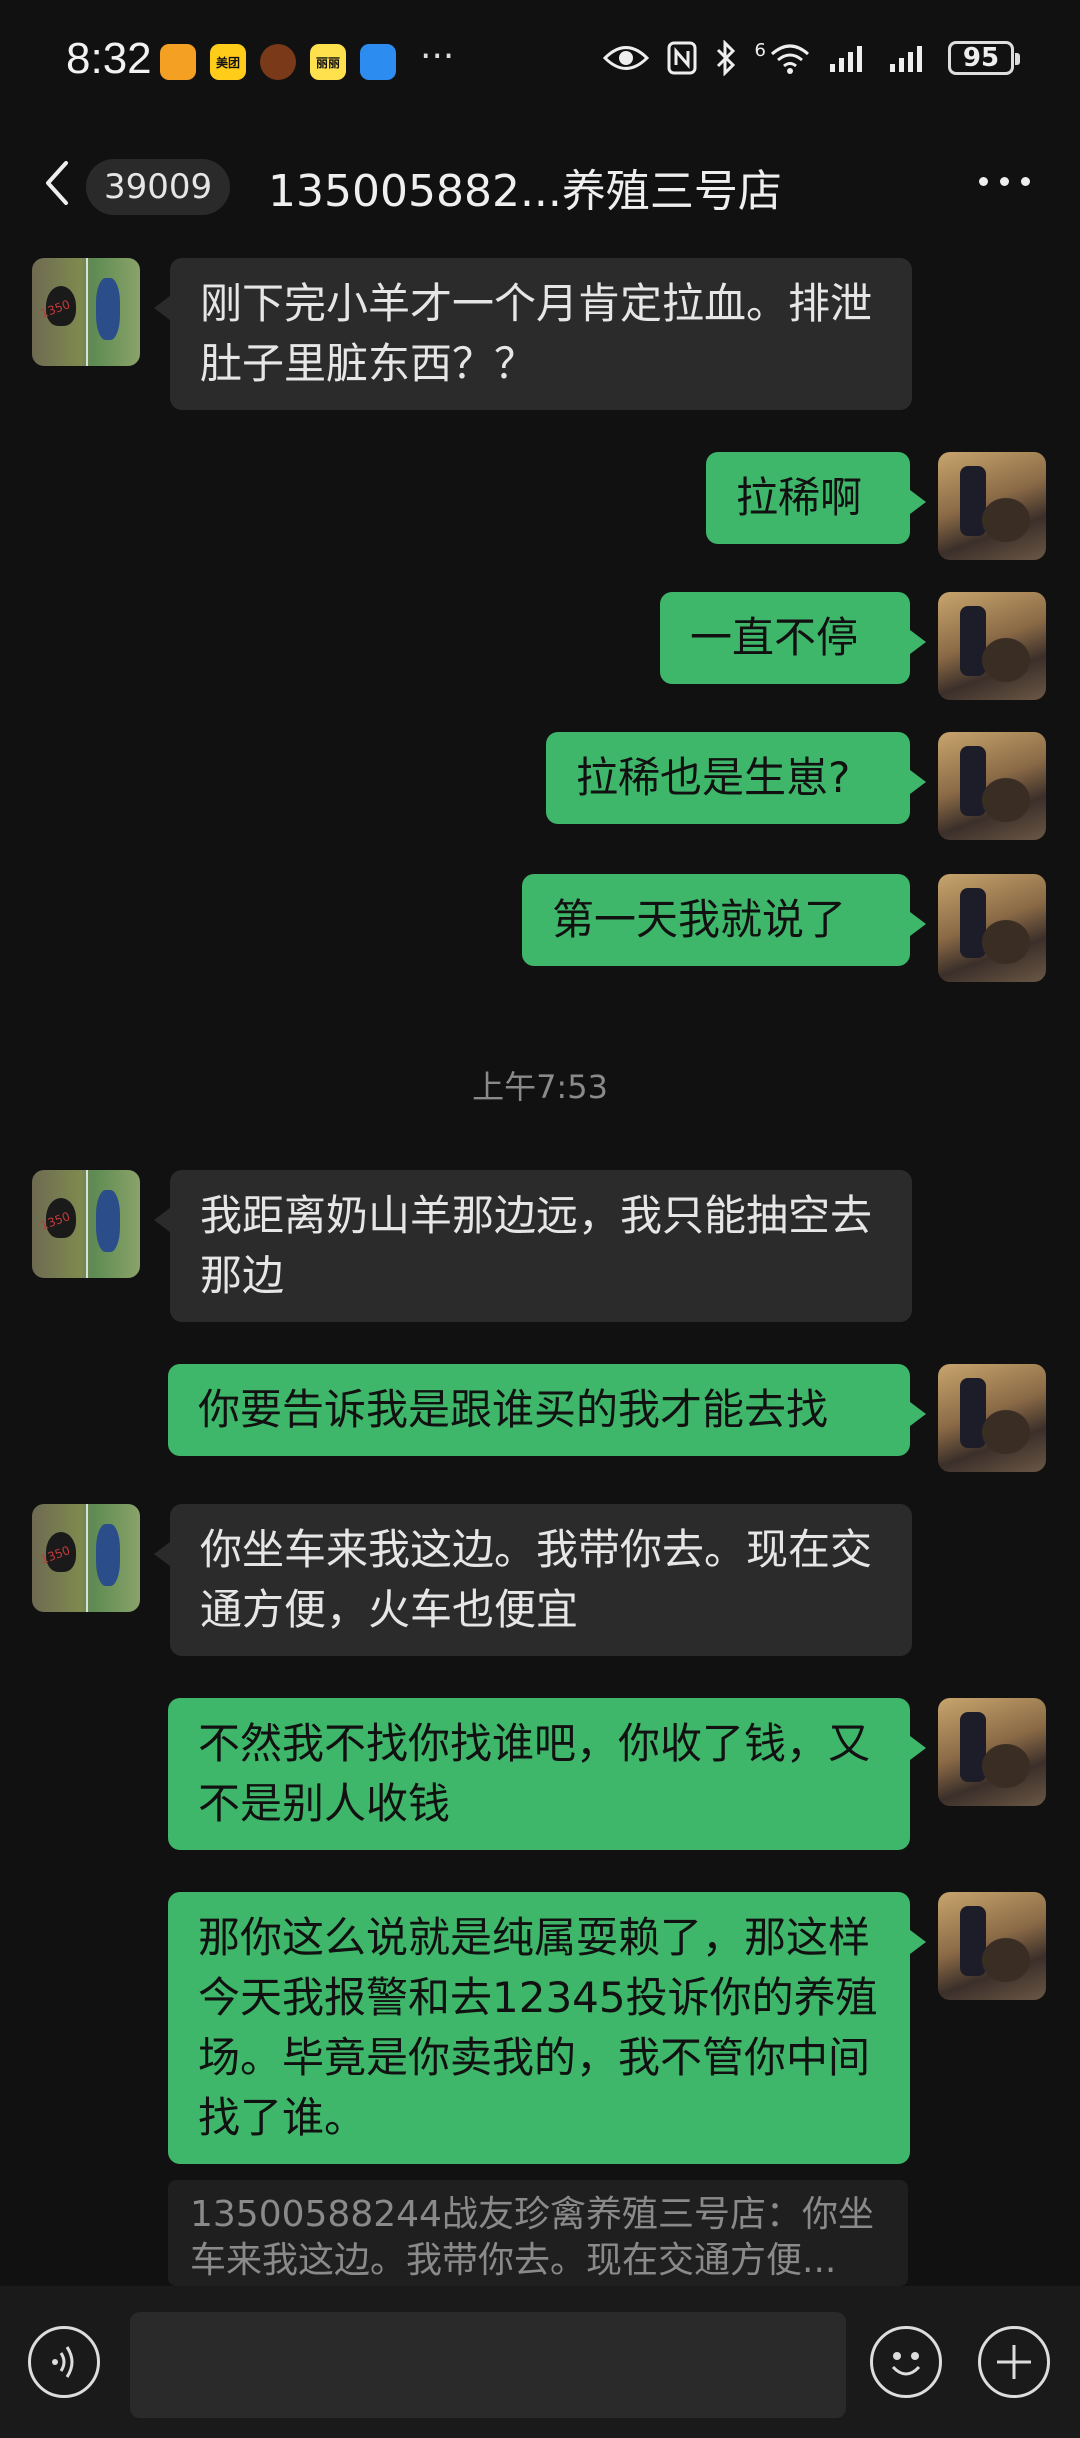  I want to click on input-bar, so click(540, 2362).